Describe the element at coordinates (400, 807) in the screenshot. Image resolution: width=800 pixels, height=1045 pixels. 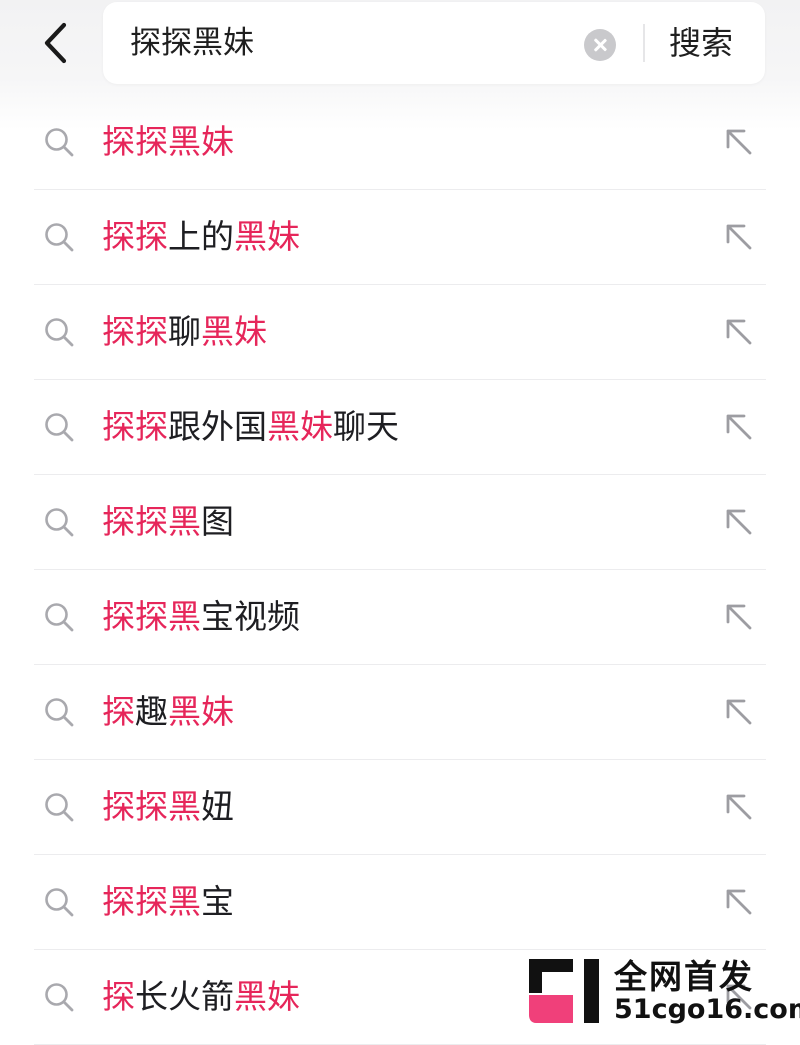
I see `suggestion-item: 探探黑妞` at that location.